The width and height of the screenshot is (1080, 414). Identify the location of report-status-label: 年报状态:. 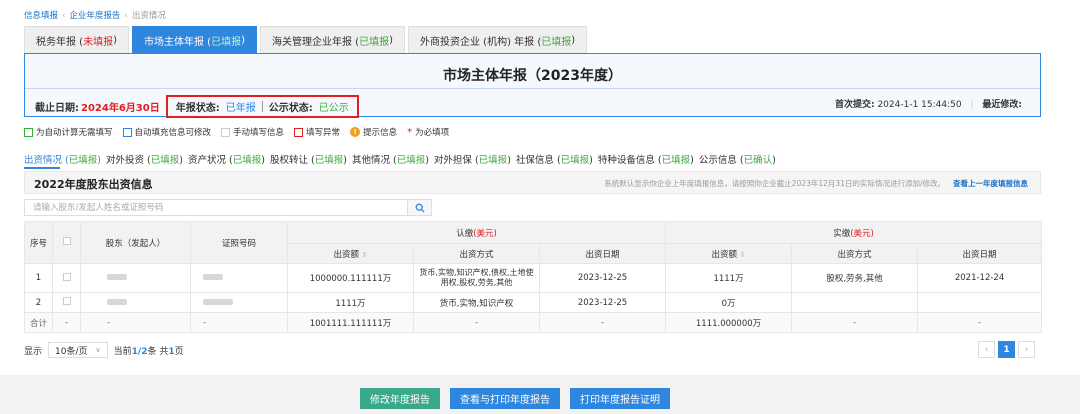
(197, 108).